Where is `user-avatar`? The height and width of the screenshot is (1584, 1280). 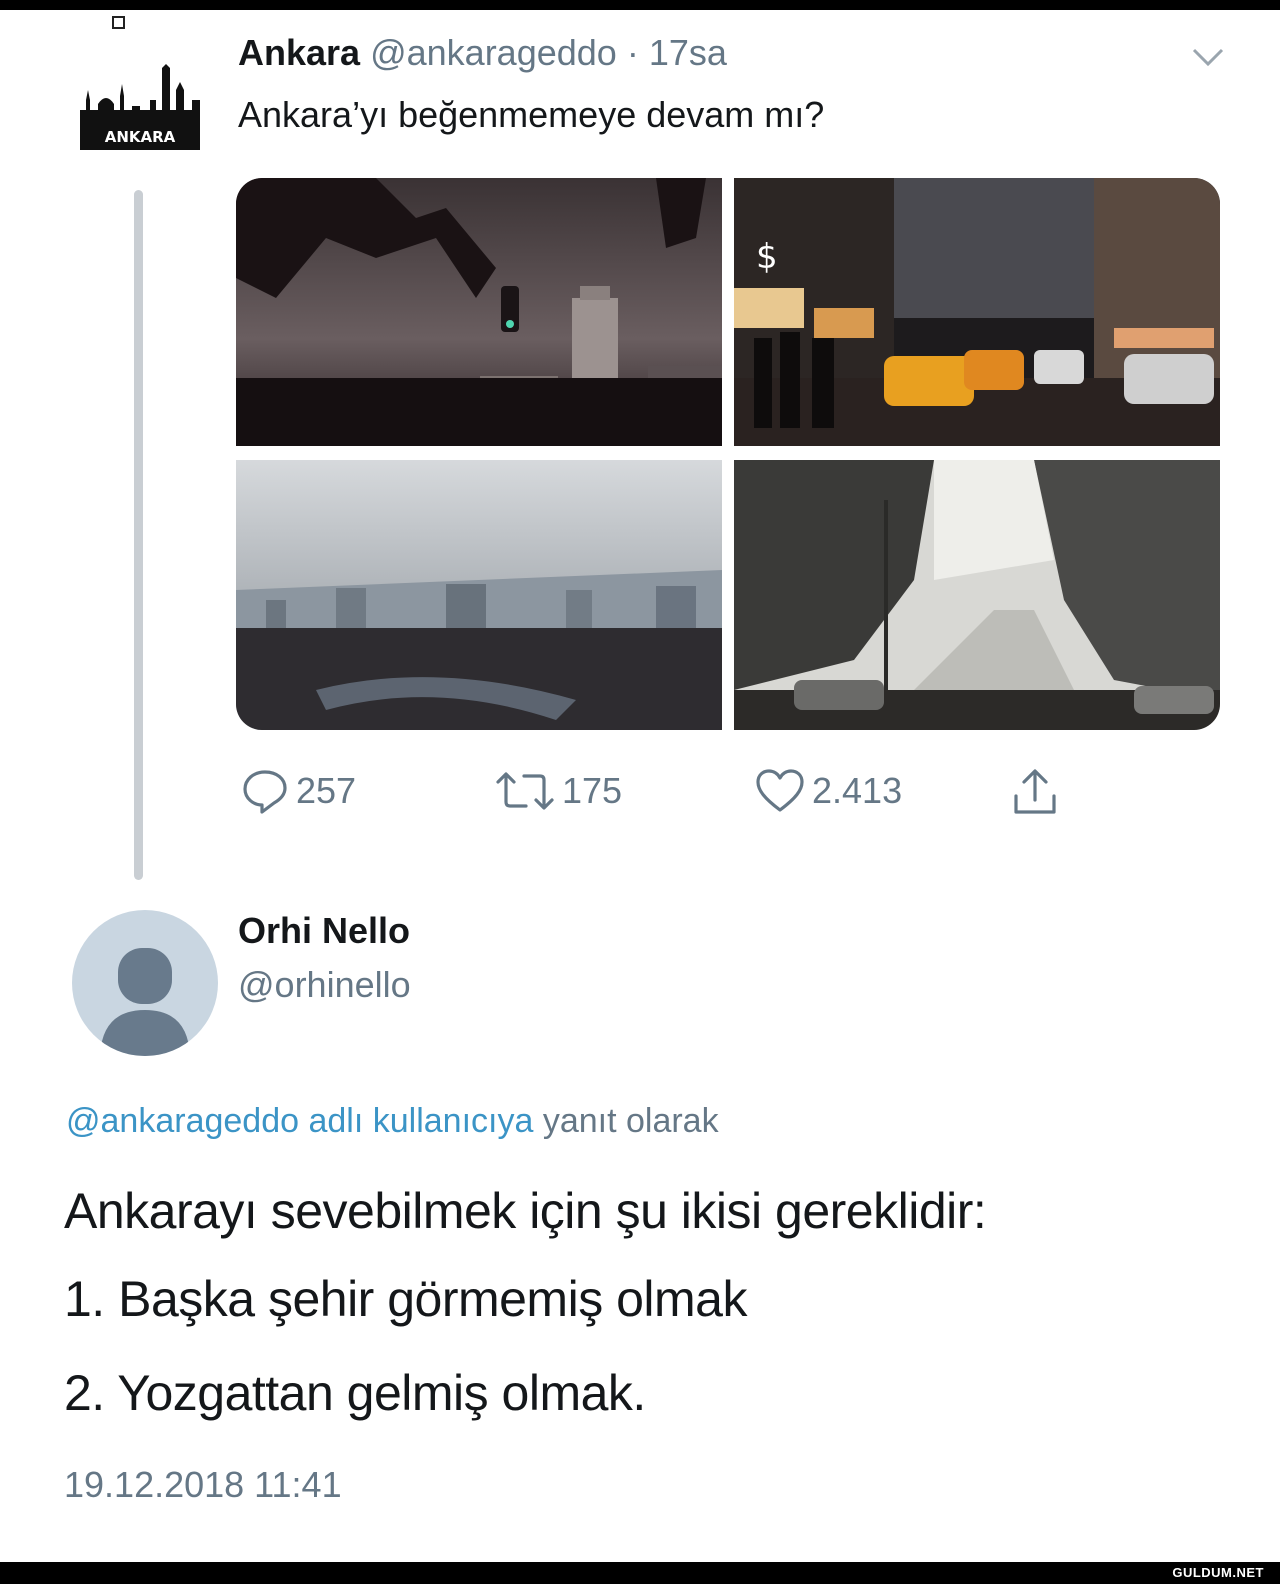 user-avatar is located at coordinates (145, 983).